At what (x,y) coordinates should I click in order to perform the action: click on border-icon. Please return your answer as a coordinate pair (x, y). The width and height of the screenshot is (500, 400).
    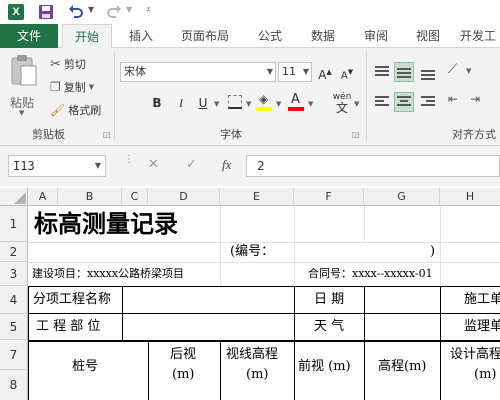
    Looking at the image, I should click on (235, 102).